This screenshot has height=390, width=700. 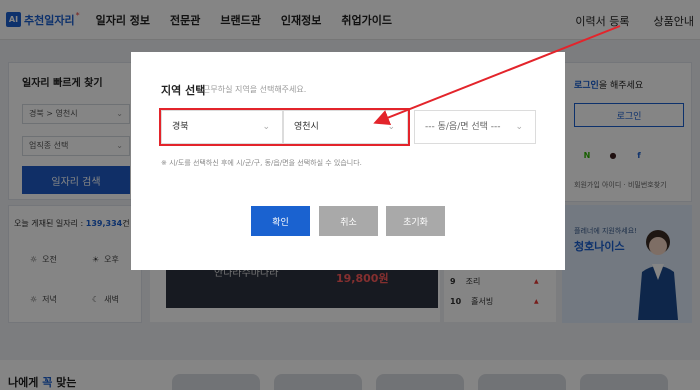 What do you see at coordinates (497, 75) in the screenshot?
I see `annotation-arrow` at bounding box center [497, 75].